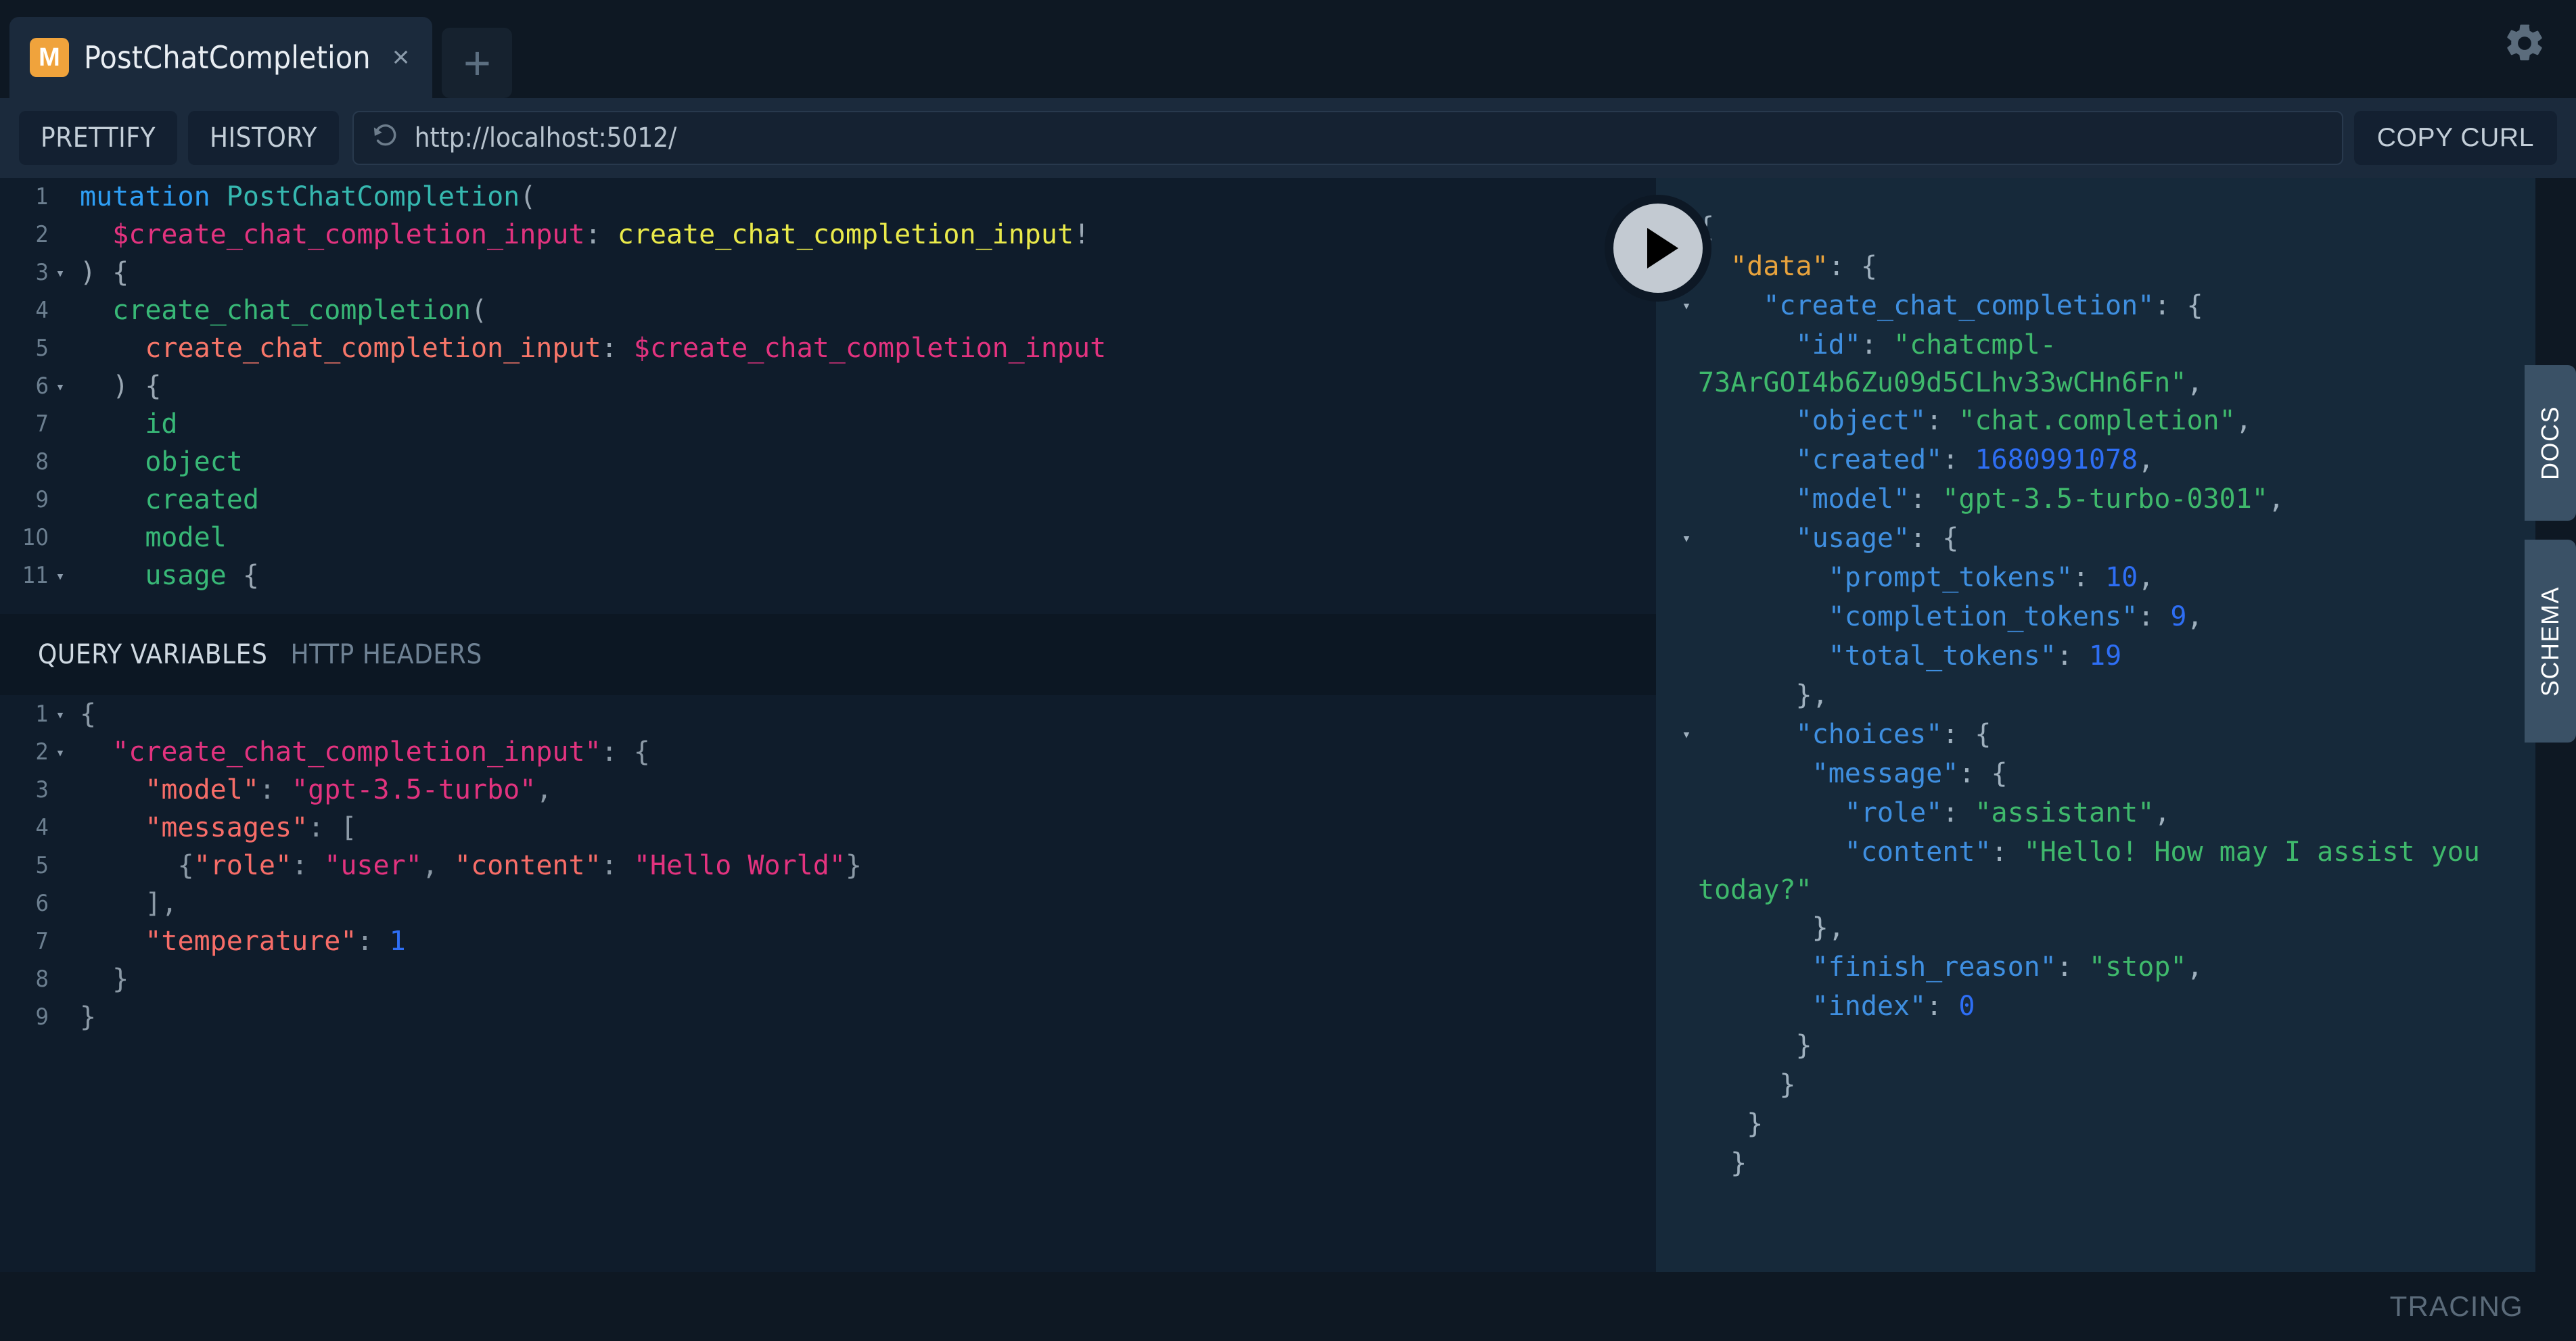  What do you see at coordinates (49, 57) in the screenshot?
I see `mutation-badge-icon: M` at bounding box center [49, 57].